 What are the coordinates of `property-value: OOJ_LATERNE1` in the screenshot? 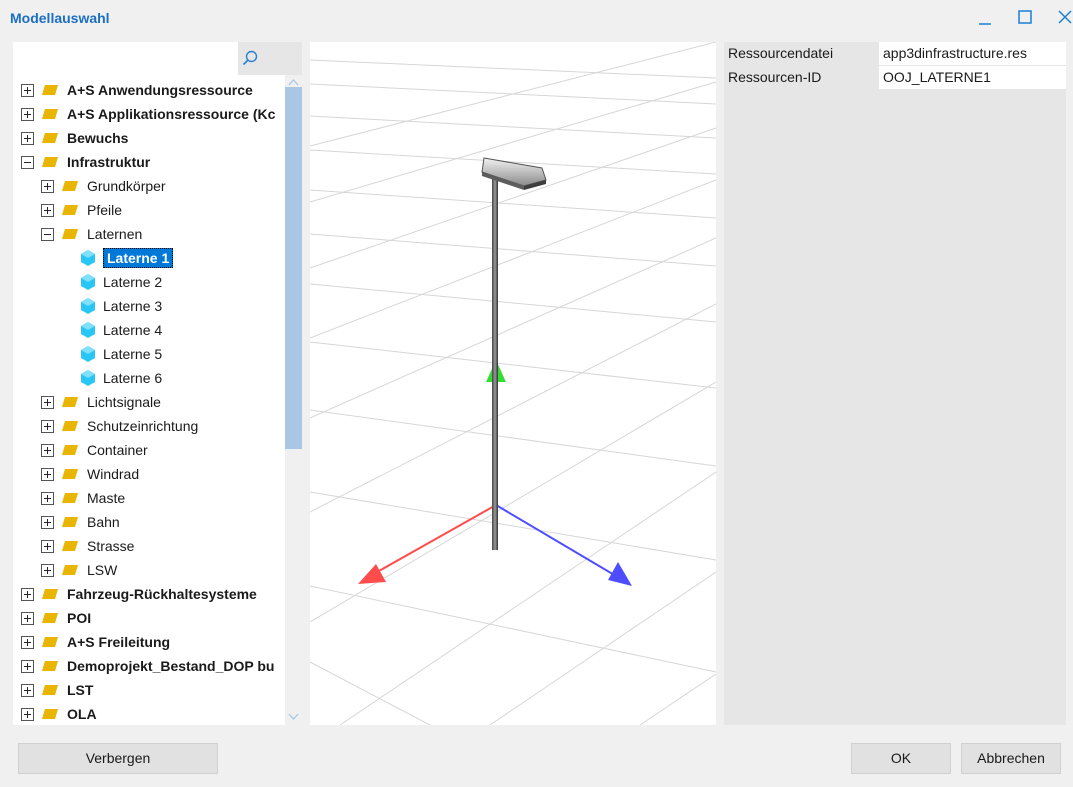 It's located at (972, 77).